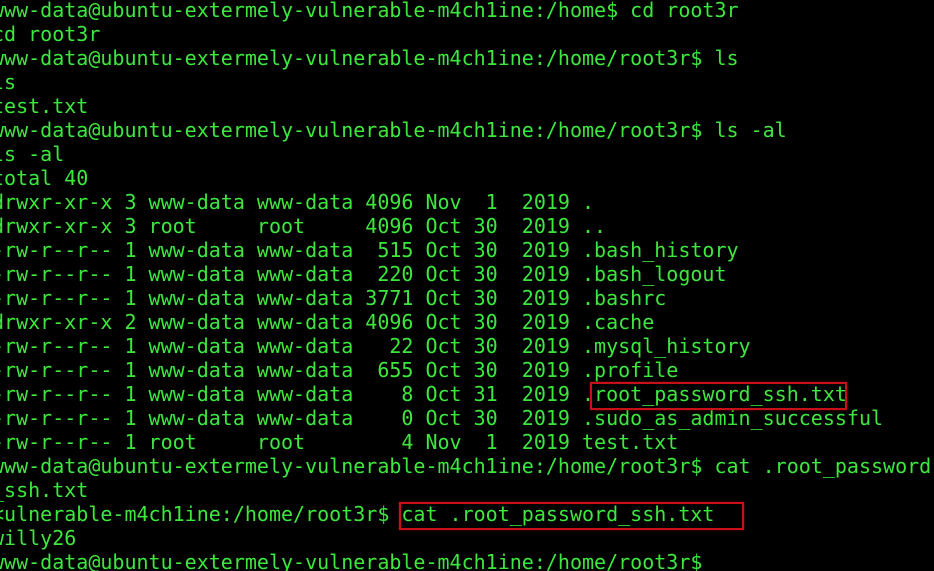  Describe the element at coordinates (44, 178) in the screenshot. I see `terminal-line: total 40` at that location.